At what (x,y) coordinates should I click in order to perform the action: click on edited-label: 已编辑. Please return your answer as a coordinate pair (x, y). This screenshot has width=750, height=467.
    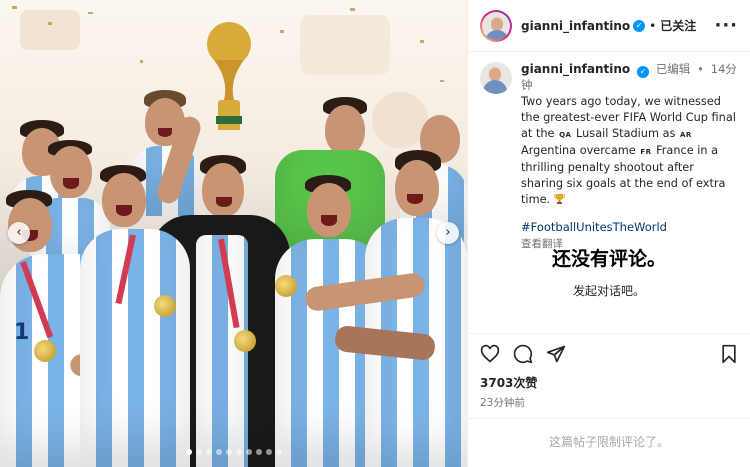
    Looking at the image, I should click on (673, 69).